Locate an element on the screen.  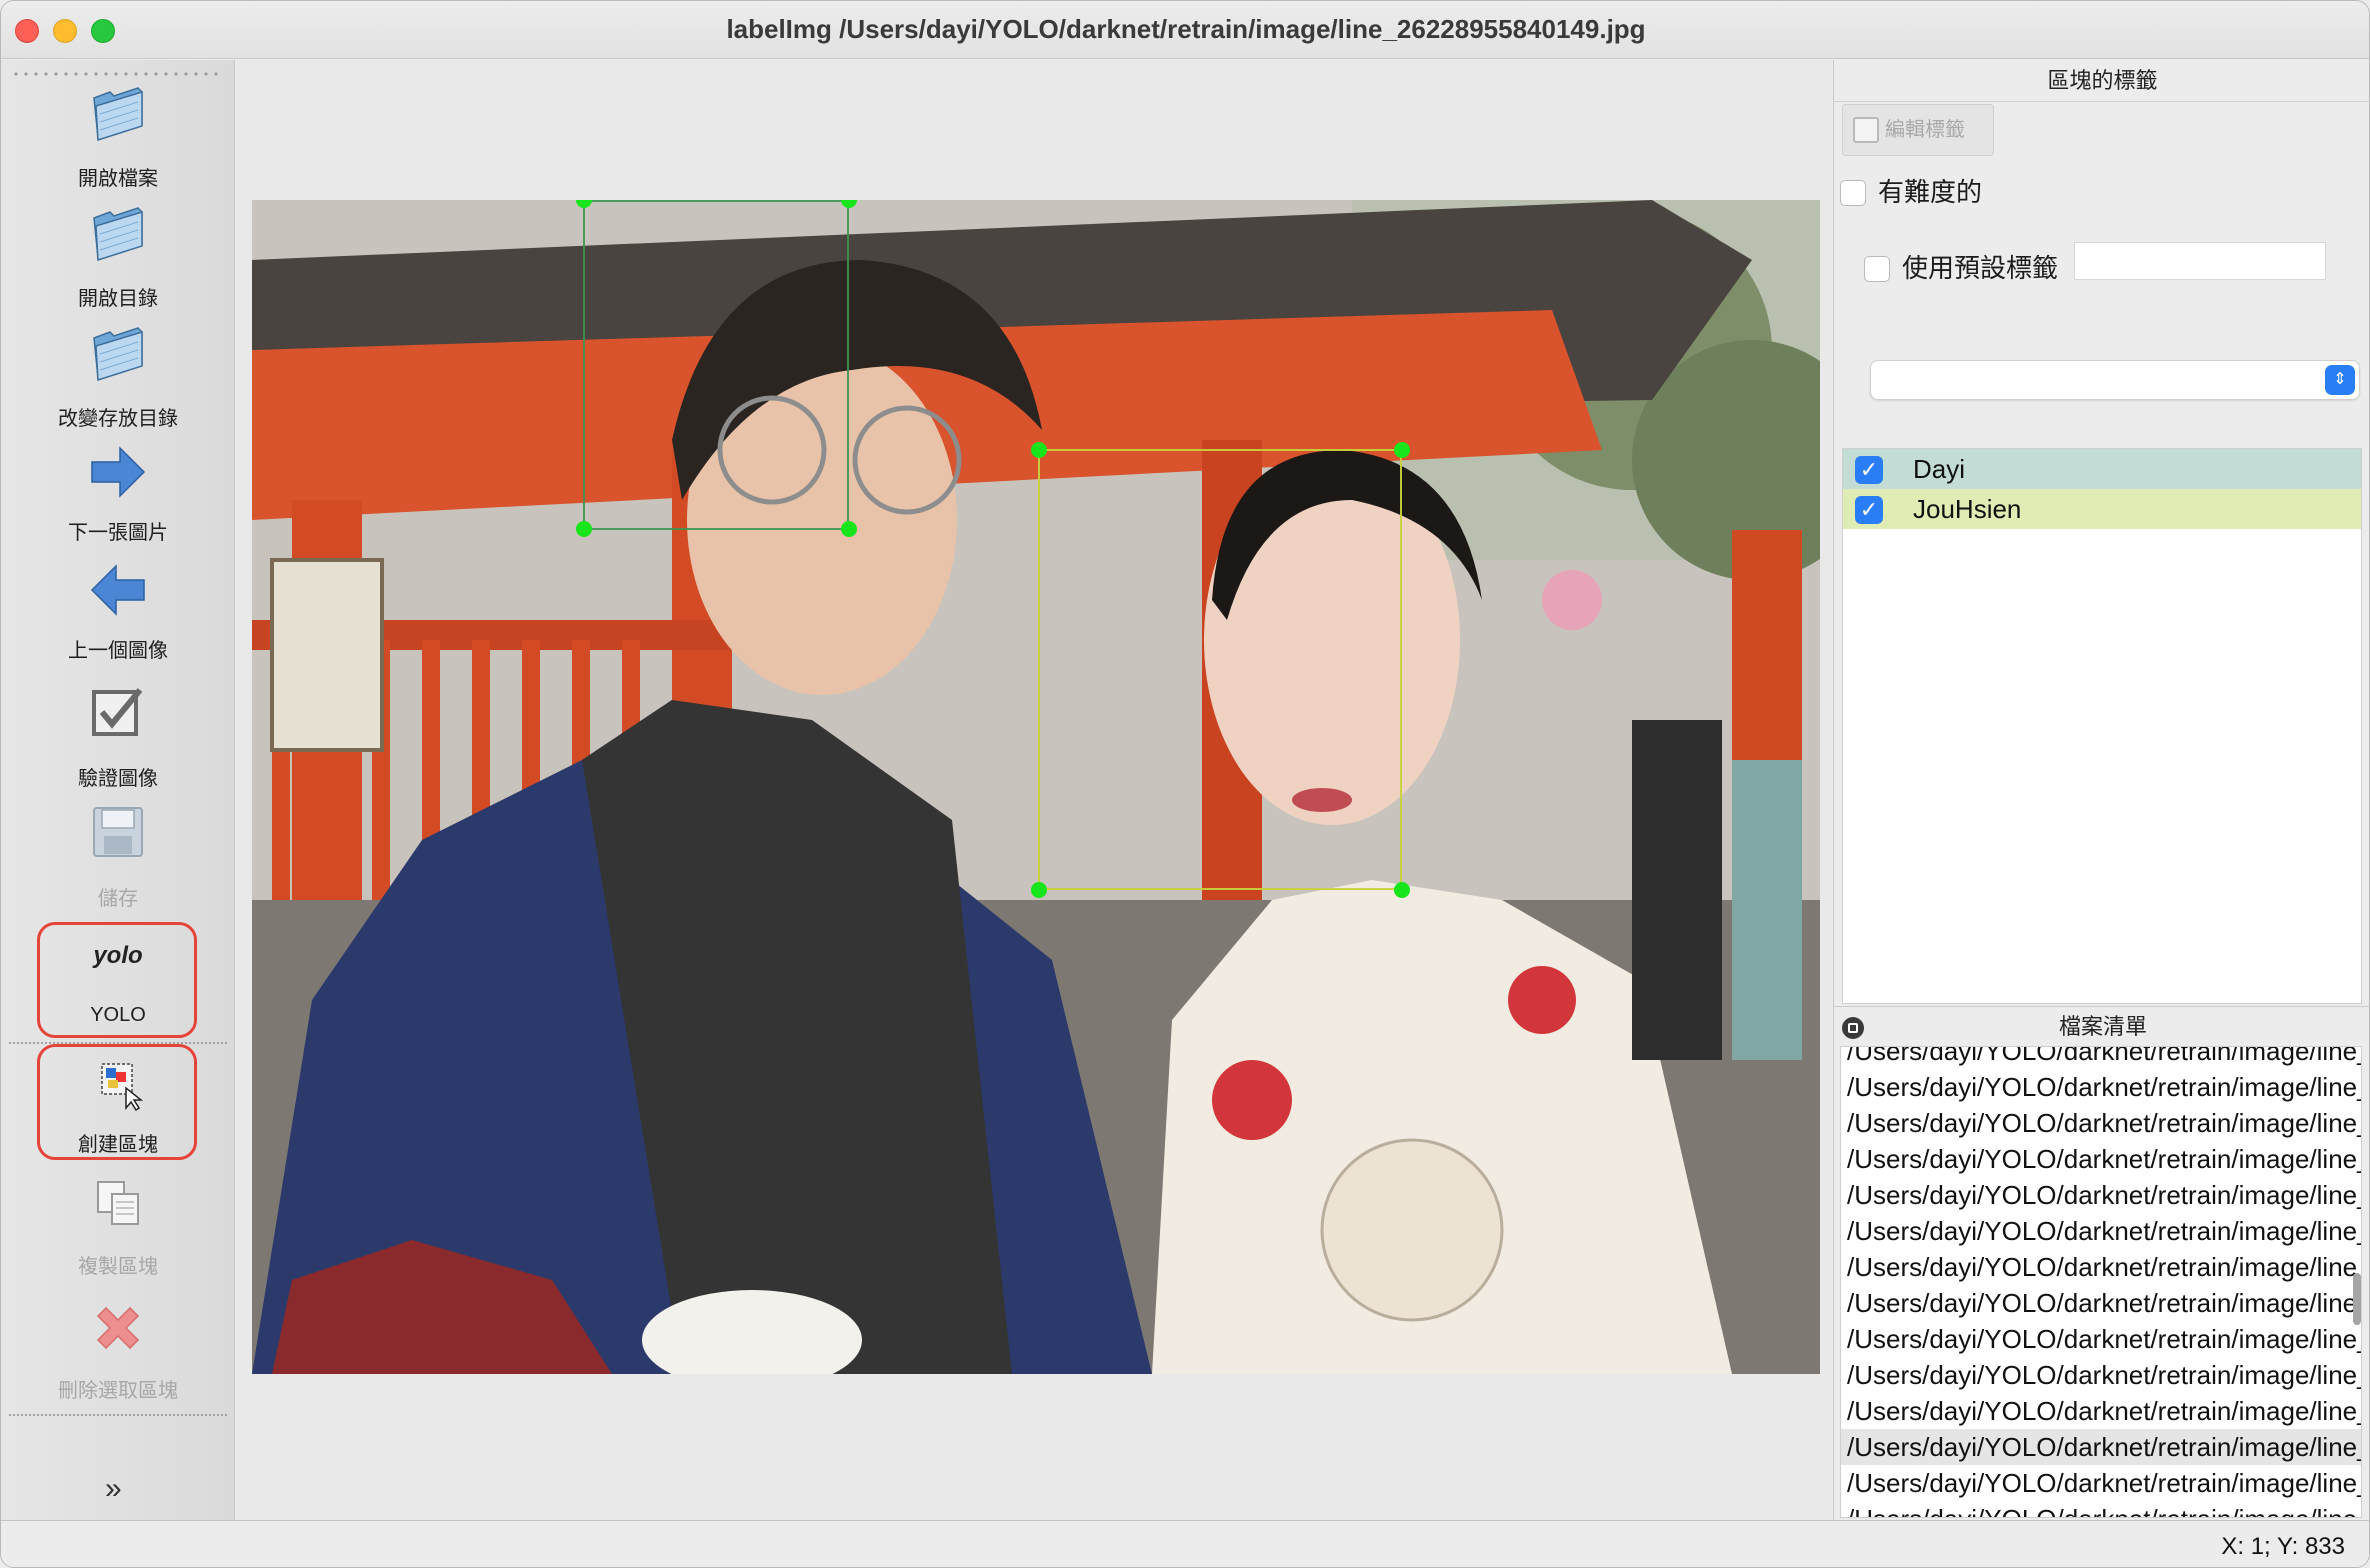
change-save-dir-button: 改變存放目錄 is located at coordinates (118, 377).